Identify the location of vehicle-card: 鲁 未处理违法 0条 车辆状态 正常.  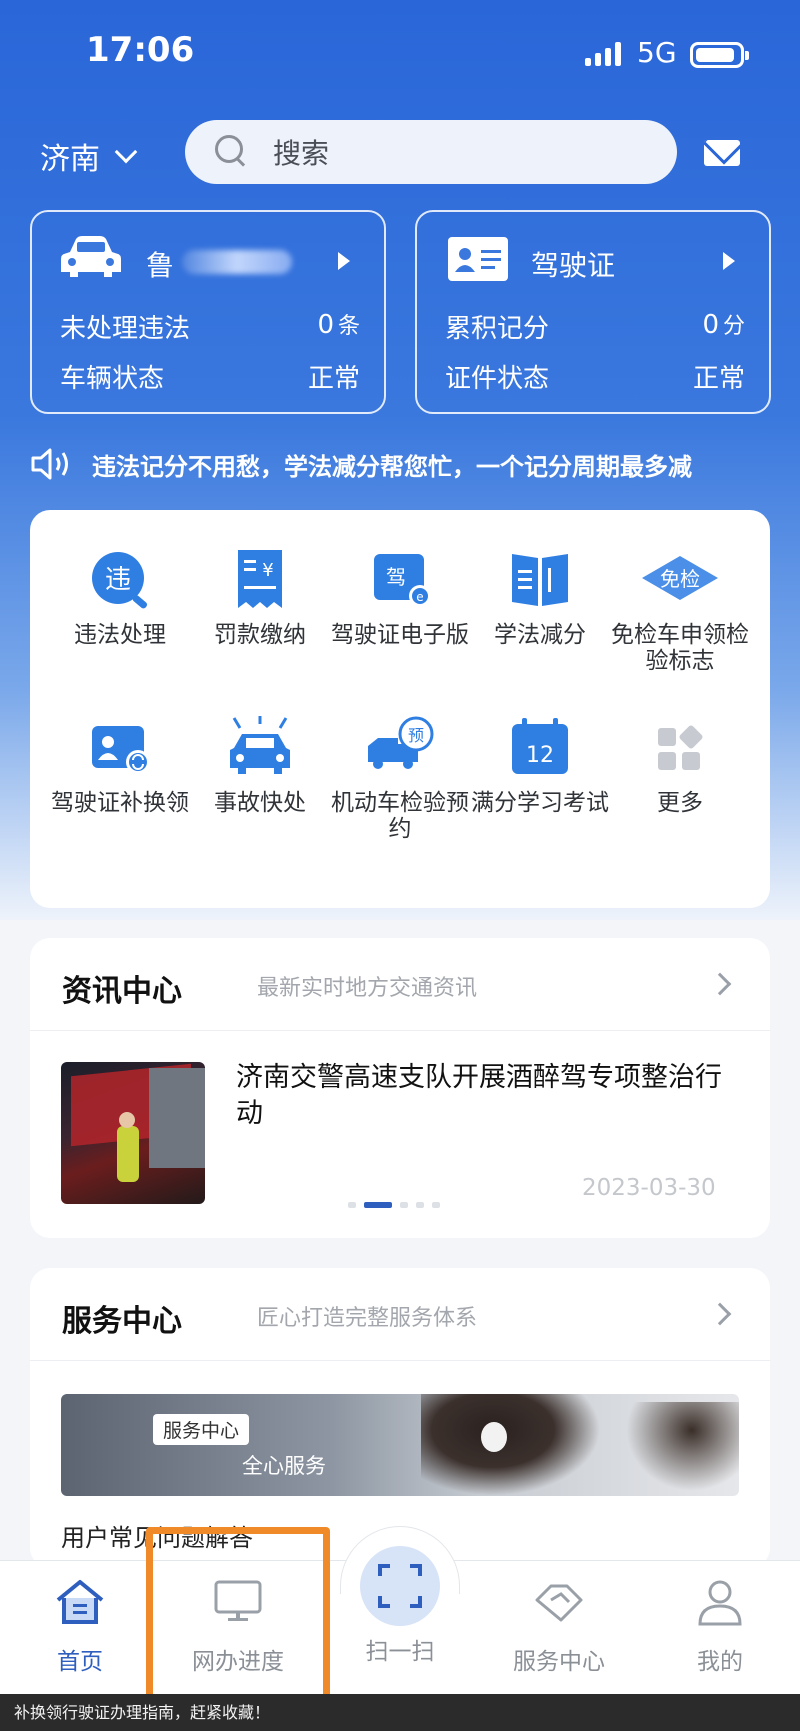
(208, 312).